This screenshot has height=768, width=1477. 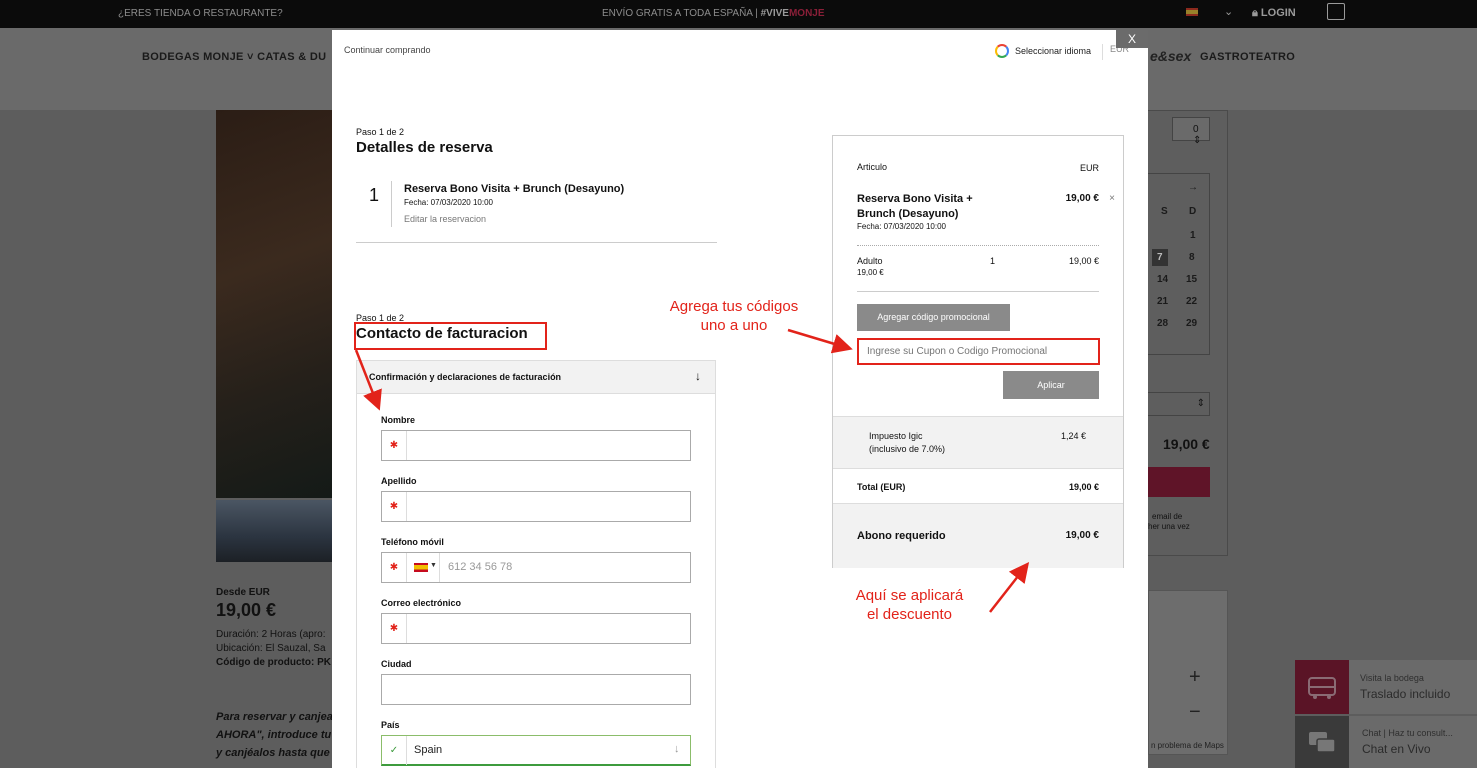 What do you see at coordinates (1192, 257) in the screenshot?
I see `calendar-day: 8` at bounding box center [1192, 257].